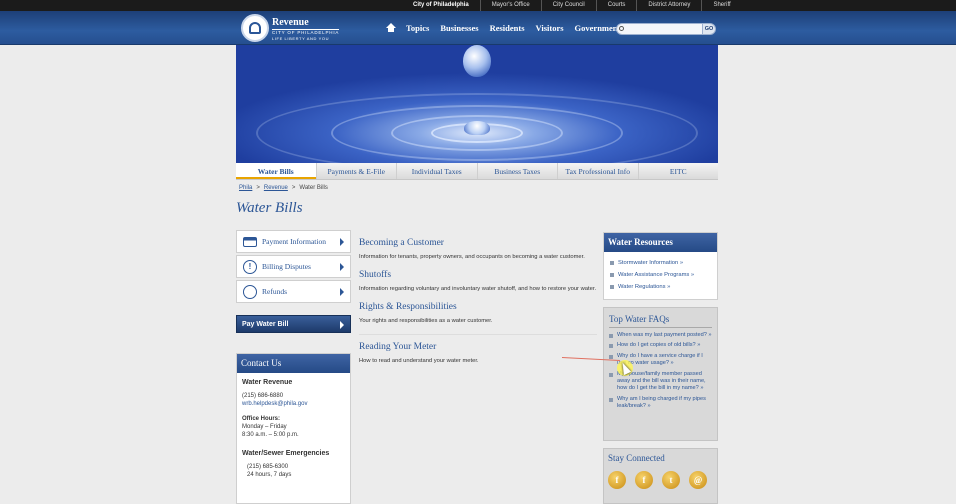 The height and width of the screenshot is (504, 961). What do you see at coordinates (698, 480) in the screenshot?
I see `mail-icon: @` at bounding box center [698, 480].